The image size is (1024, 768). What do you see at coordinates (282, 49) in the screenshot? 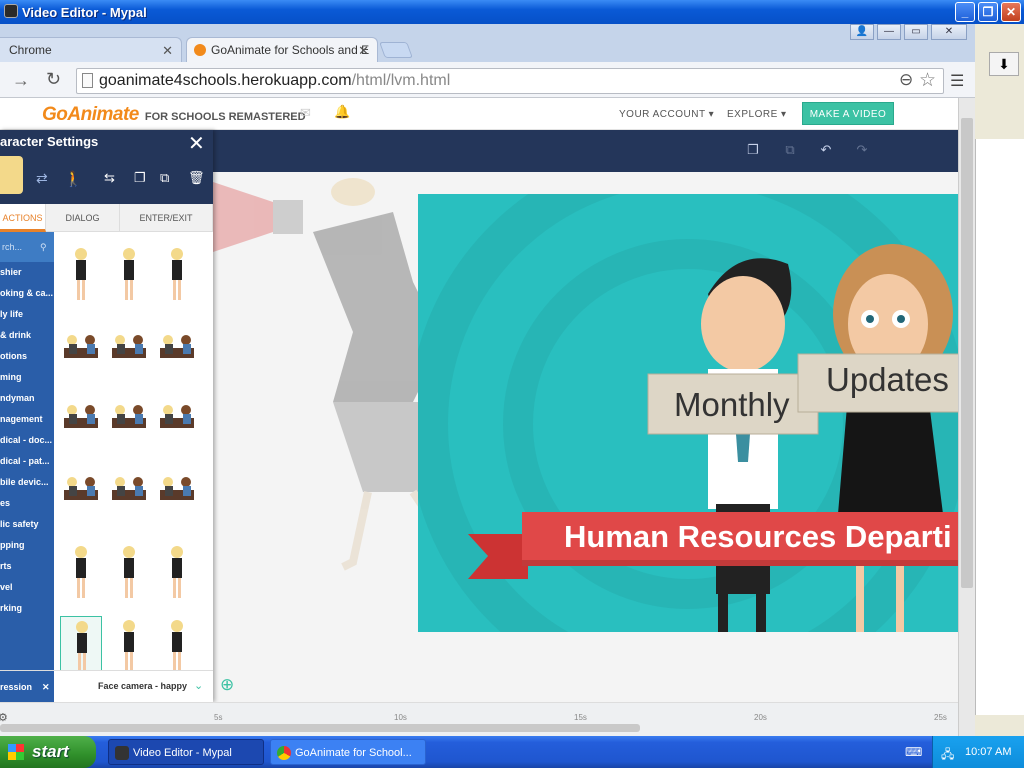
I see `tab-goanimate: GoAnimate for Schools and E ✕` at bounding box center [282, 49].